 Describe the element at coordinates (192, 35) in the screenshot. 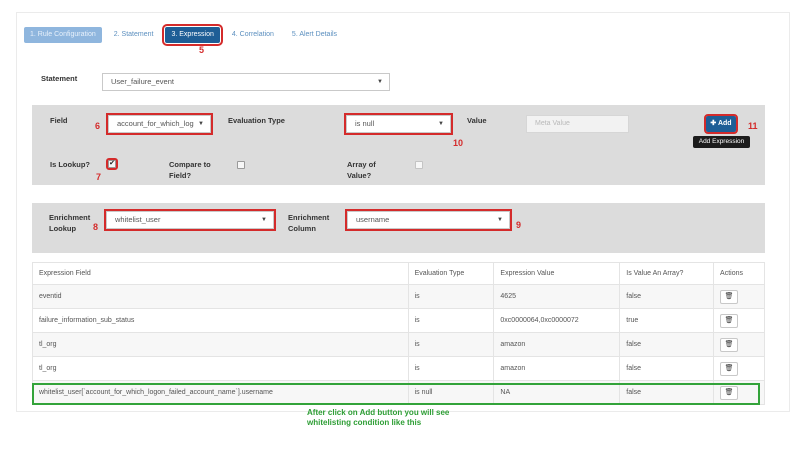

I see `tab-expression: 3. Expression` at that location.